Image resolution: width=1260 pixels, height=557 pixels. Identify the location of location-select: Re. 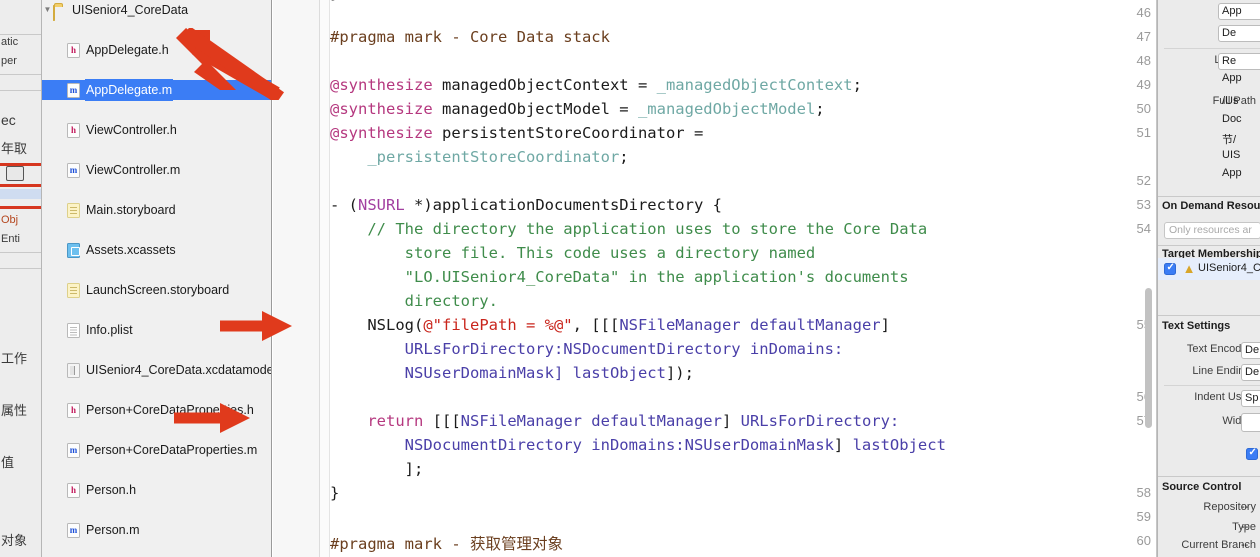
(1239, 61).